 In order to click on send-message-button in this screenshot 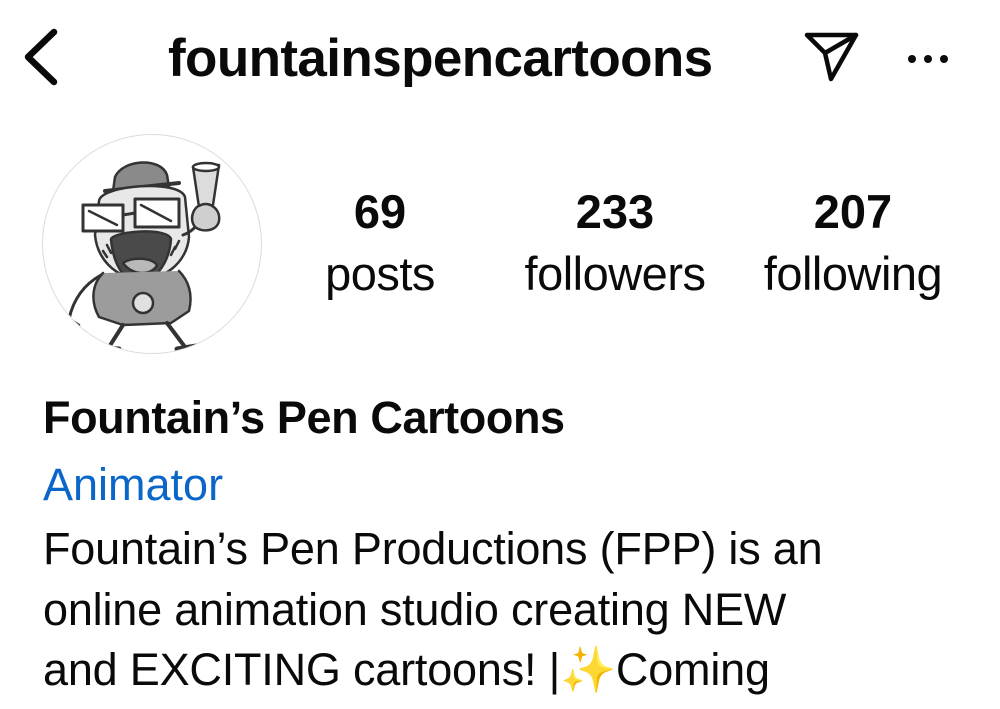, I will do `click(831, 56)`.